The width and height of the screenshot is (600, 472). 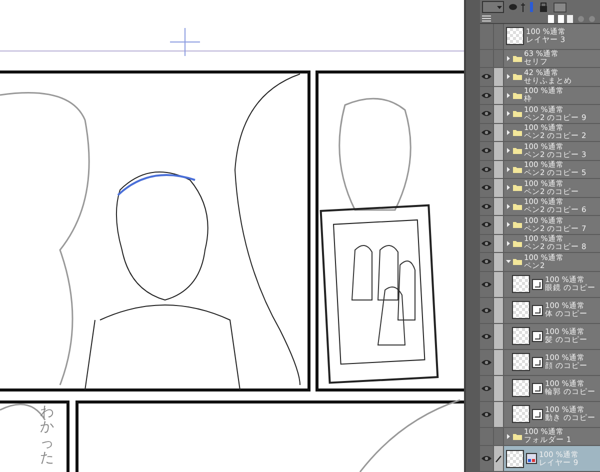 I want to click on color-swatch-icon, so click(x=531, y=458).